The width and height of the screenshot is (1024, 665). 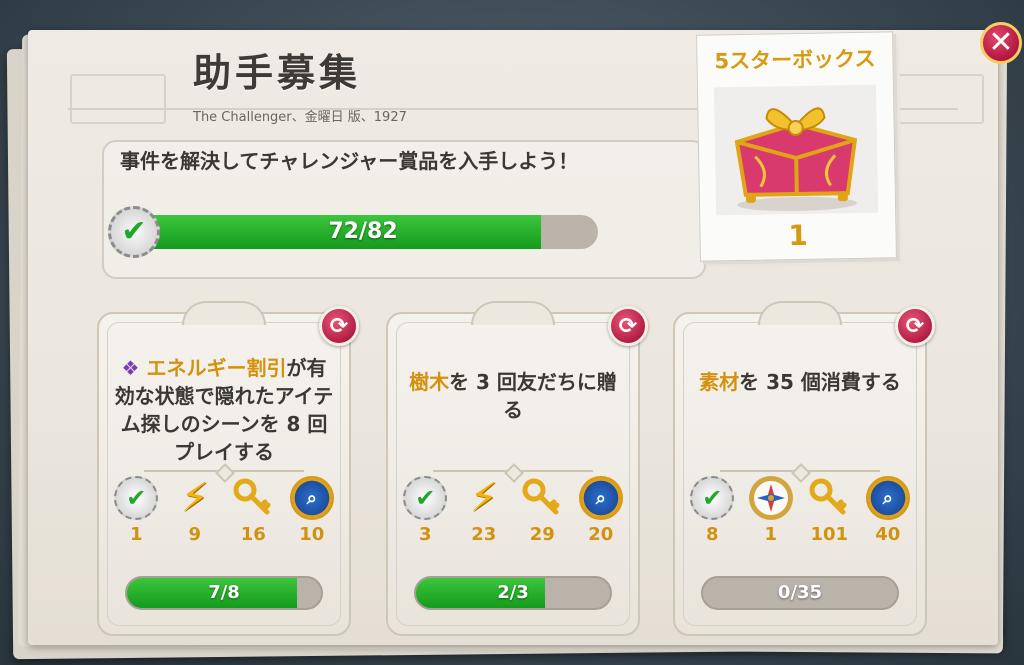 I want to click on reward-card: 5スターボックス 1, so click(x=796, y=146).